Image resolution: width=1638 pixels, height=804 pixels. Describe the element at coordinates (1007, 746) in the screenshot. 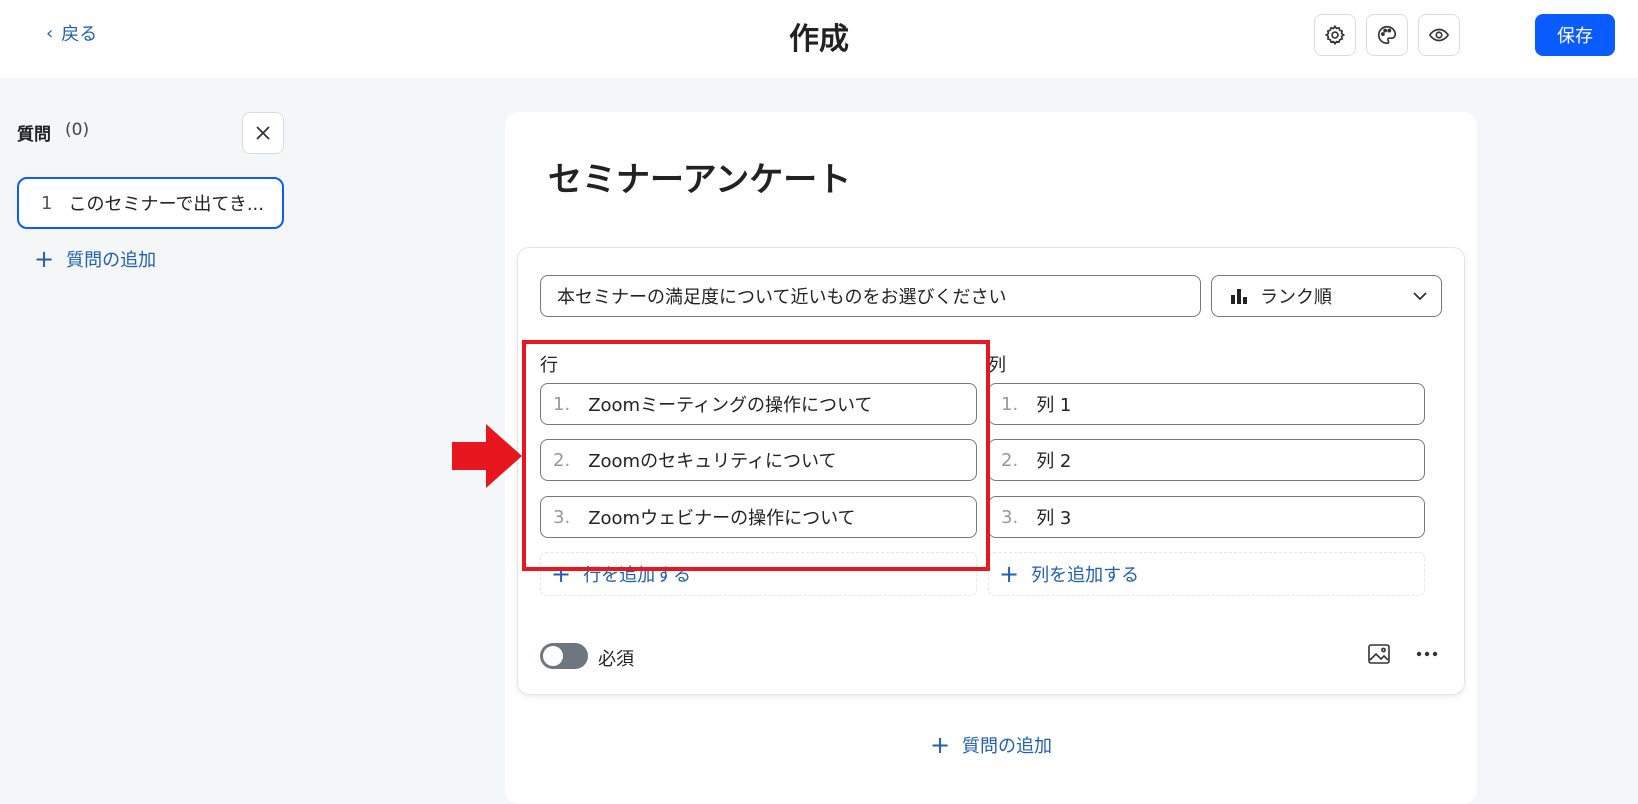

I see `add-question-label: 質問の追加` at that location.